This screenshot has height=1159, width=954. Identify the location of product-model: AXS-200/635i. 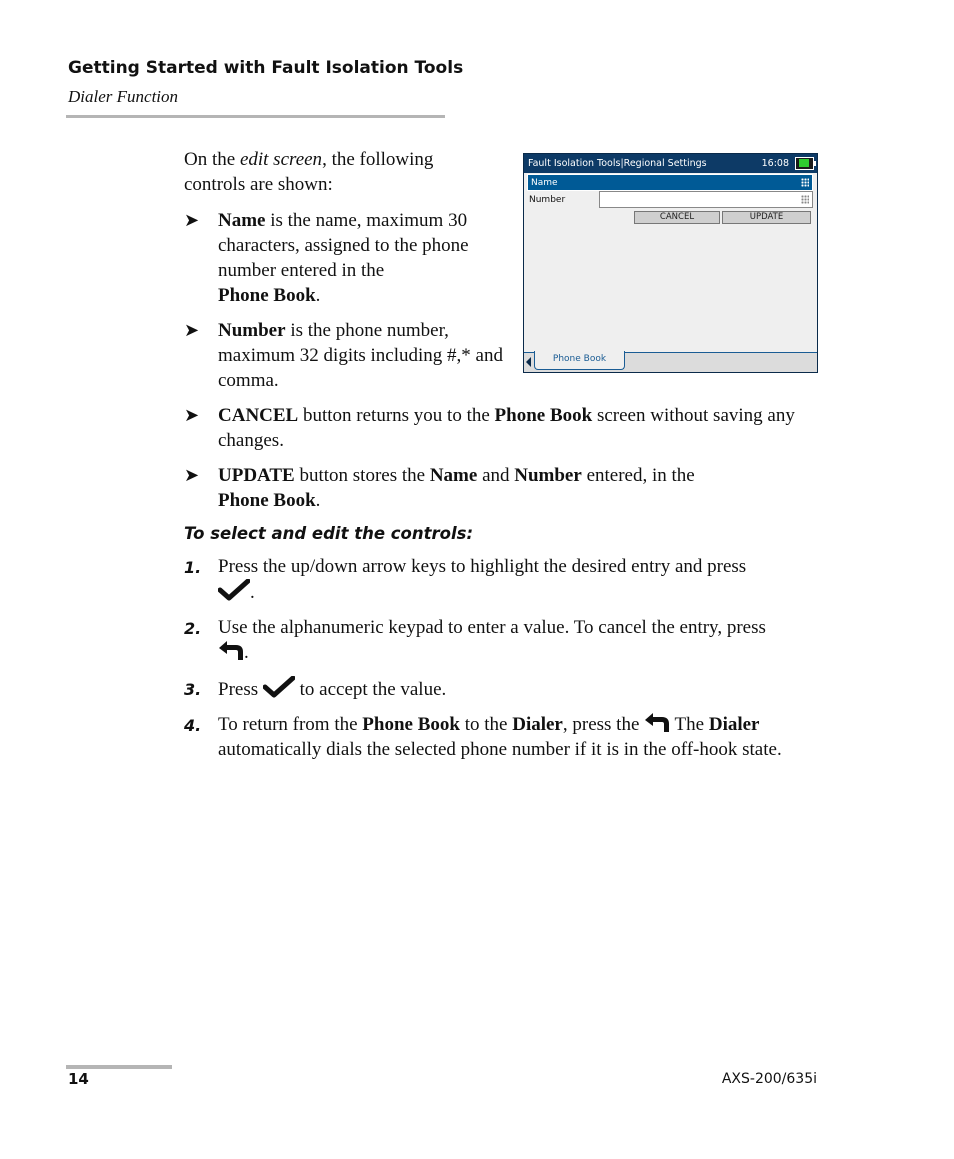
(769, 1079).